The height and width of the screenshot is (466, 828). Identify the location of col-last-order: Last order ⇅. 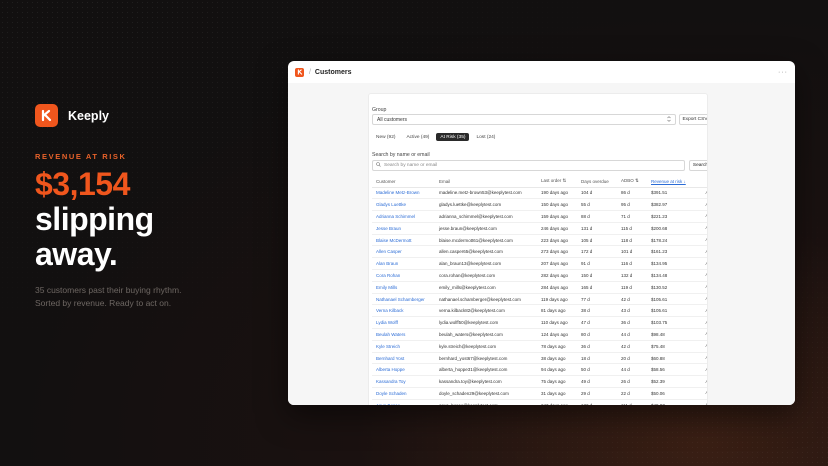
(557, 182).